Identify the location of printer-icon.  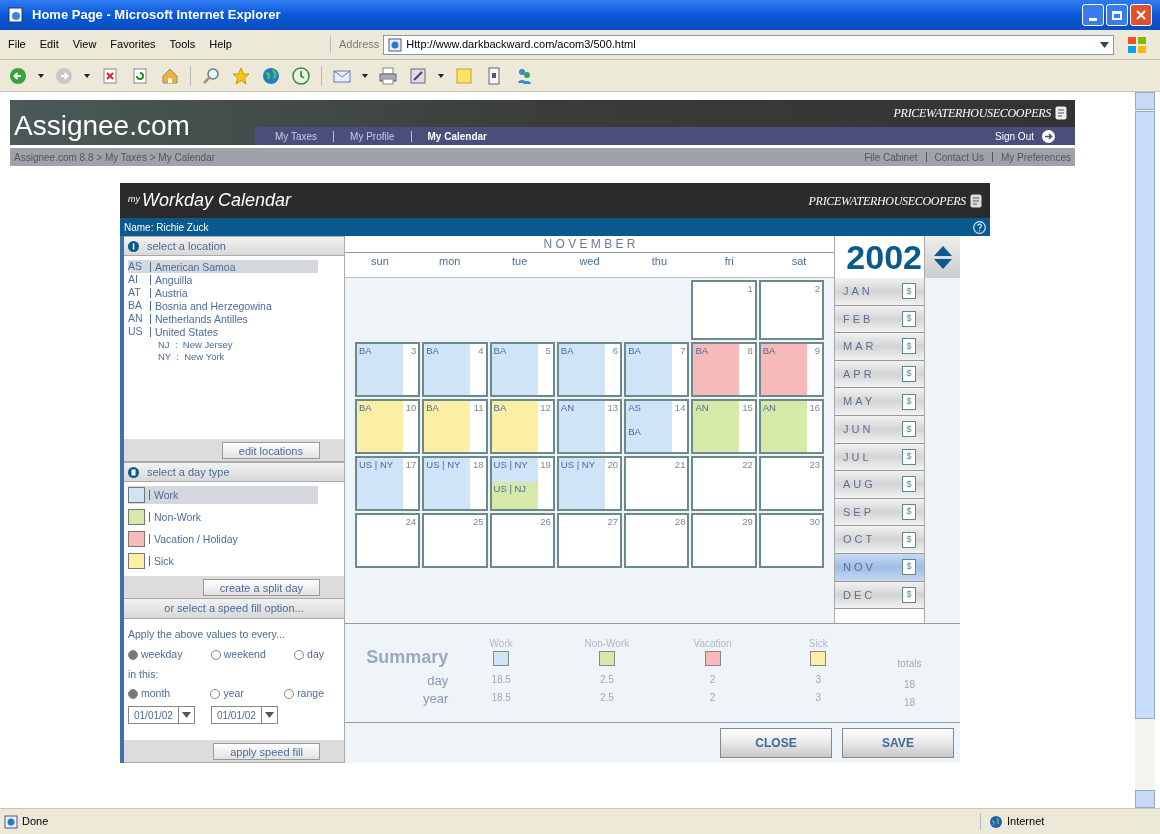
(388, 75).